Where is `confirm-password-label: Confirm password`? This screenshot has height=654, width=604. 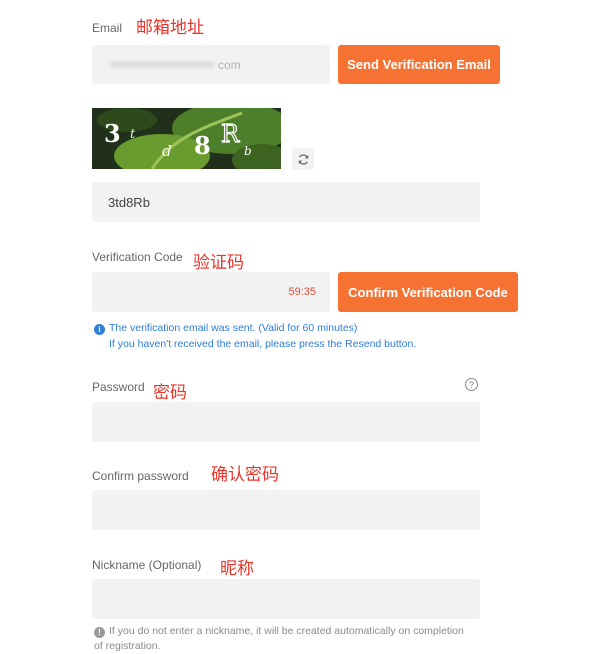 confirm-password-label: Confirm password is located at coordinates (140, 476).